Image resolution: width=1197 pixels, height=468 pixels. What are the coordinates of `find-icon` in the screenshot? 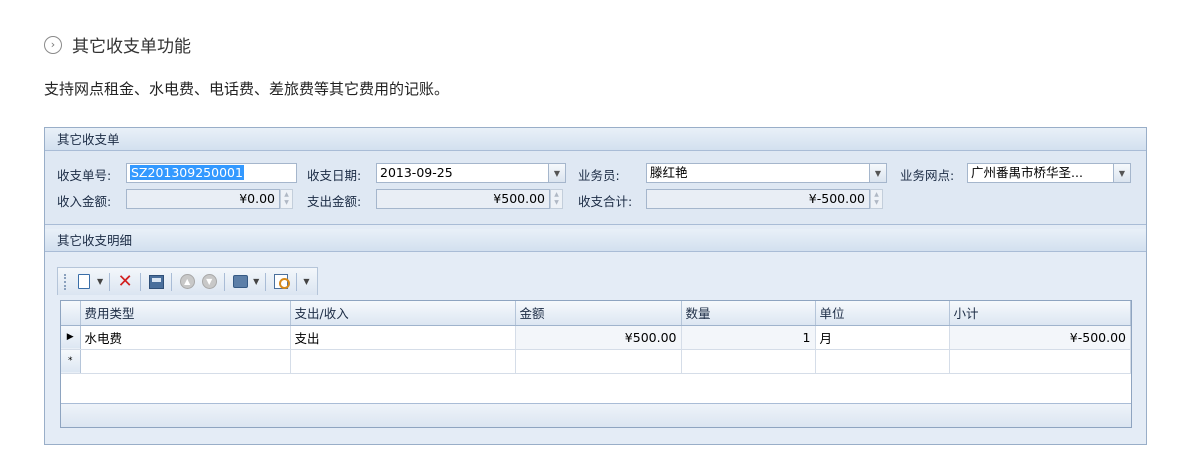 It's located at (281, 282).